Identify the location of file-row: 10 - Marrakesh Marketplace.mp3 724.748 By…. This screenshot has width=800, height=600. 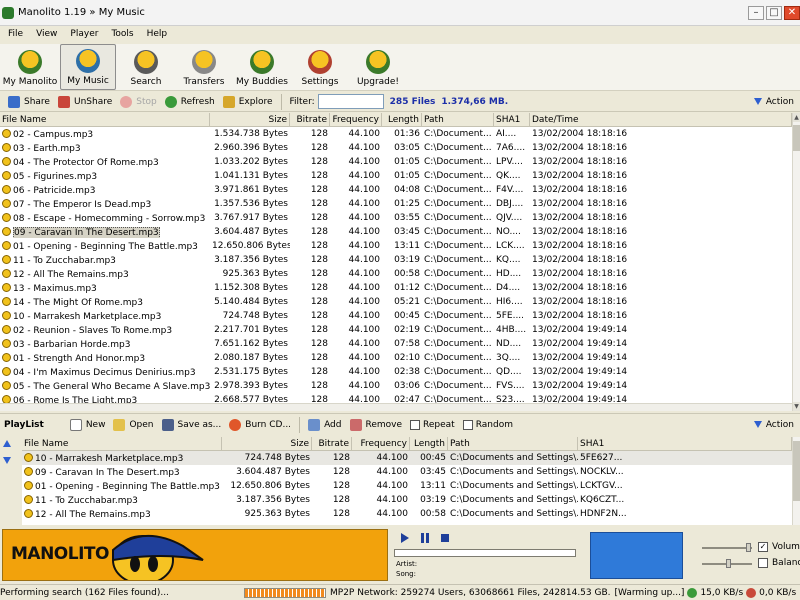
(396, 316).